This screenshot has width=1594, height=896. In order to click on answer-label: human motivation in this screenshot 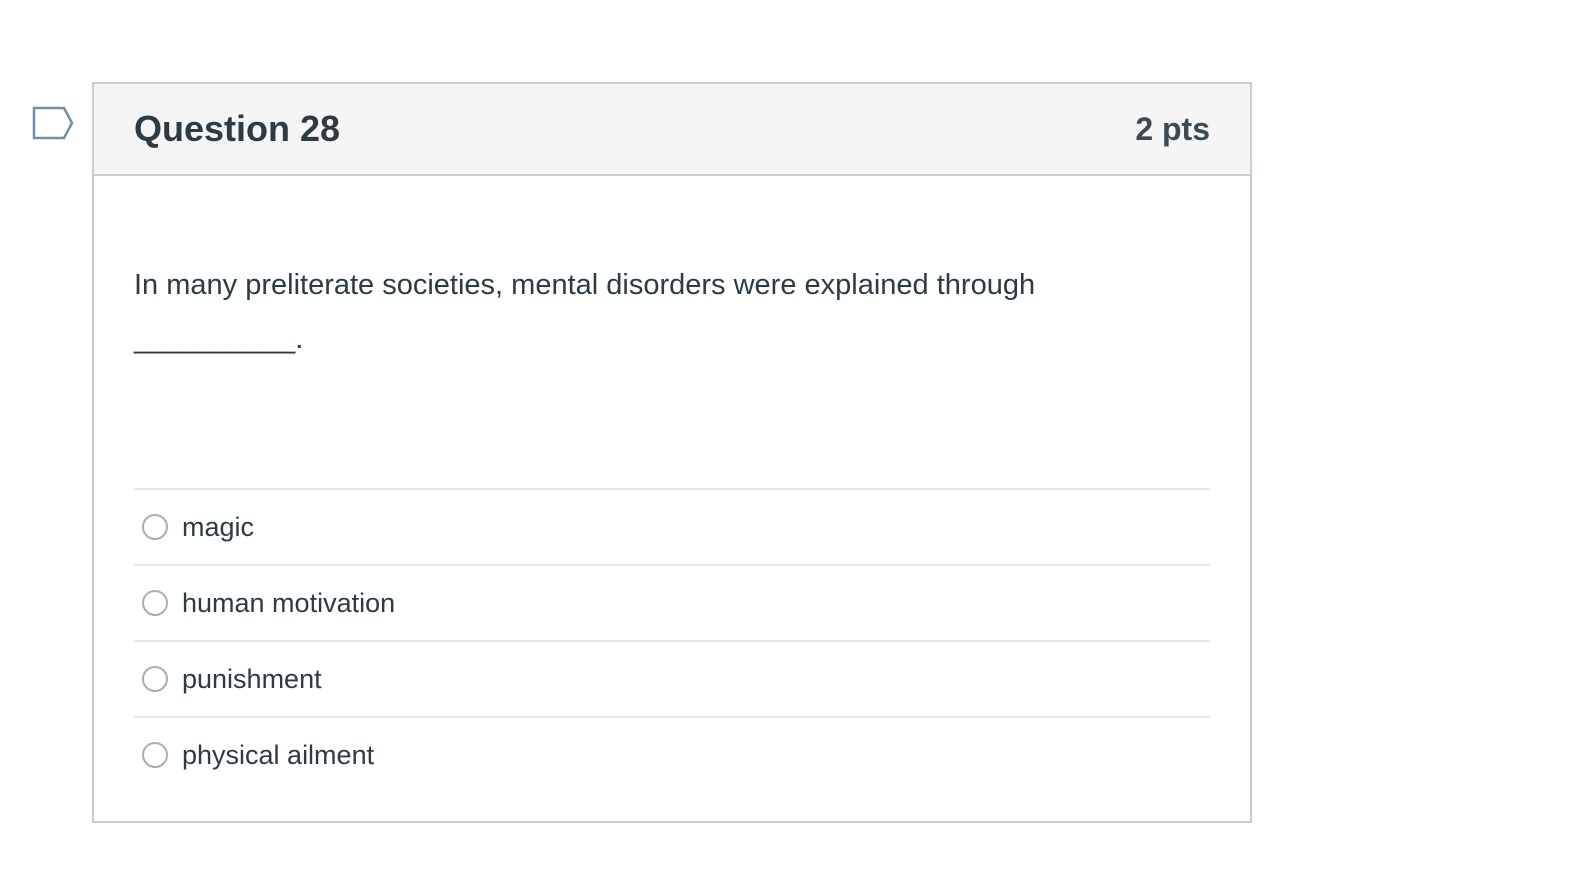, I will do `click(289, 602)`.